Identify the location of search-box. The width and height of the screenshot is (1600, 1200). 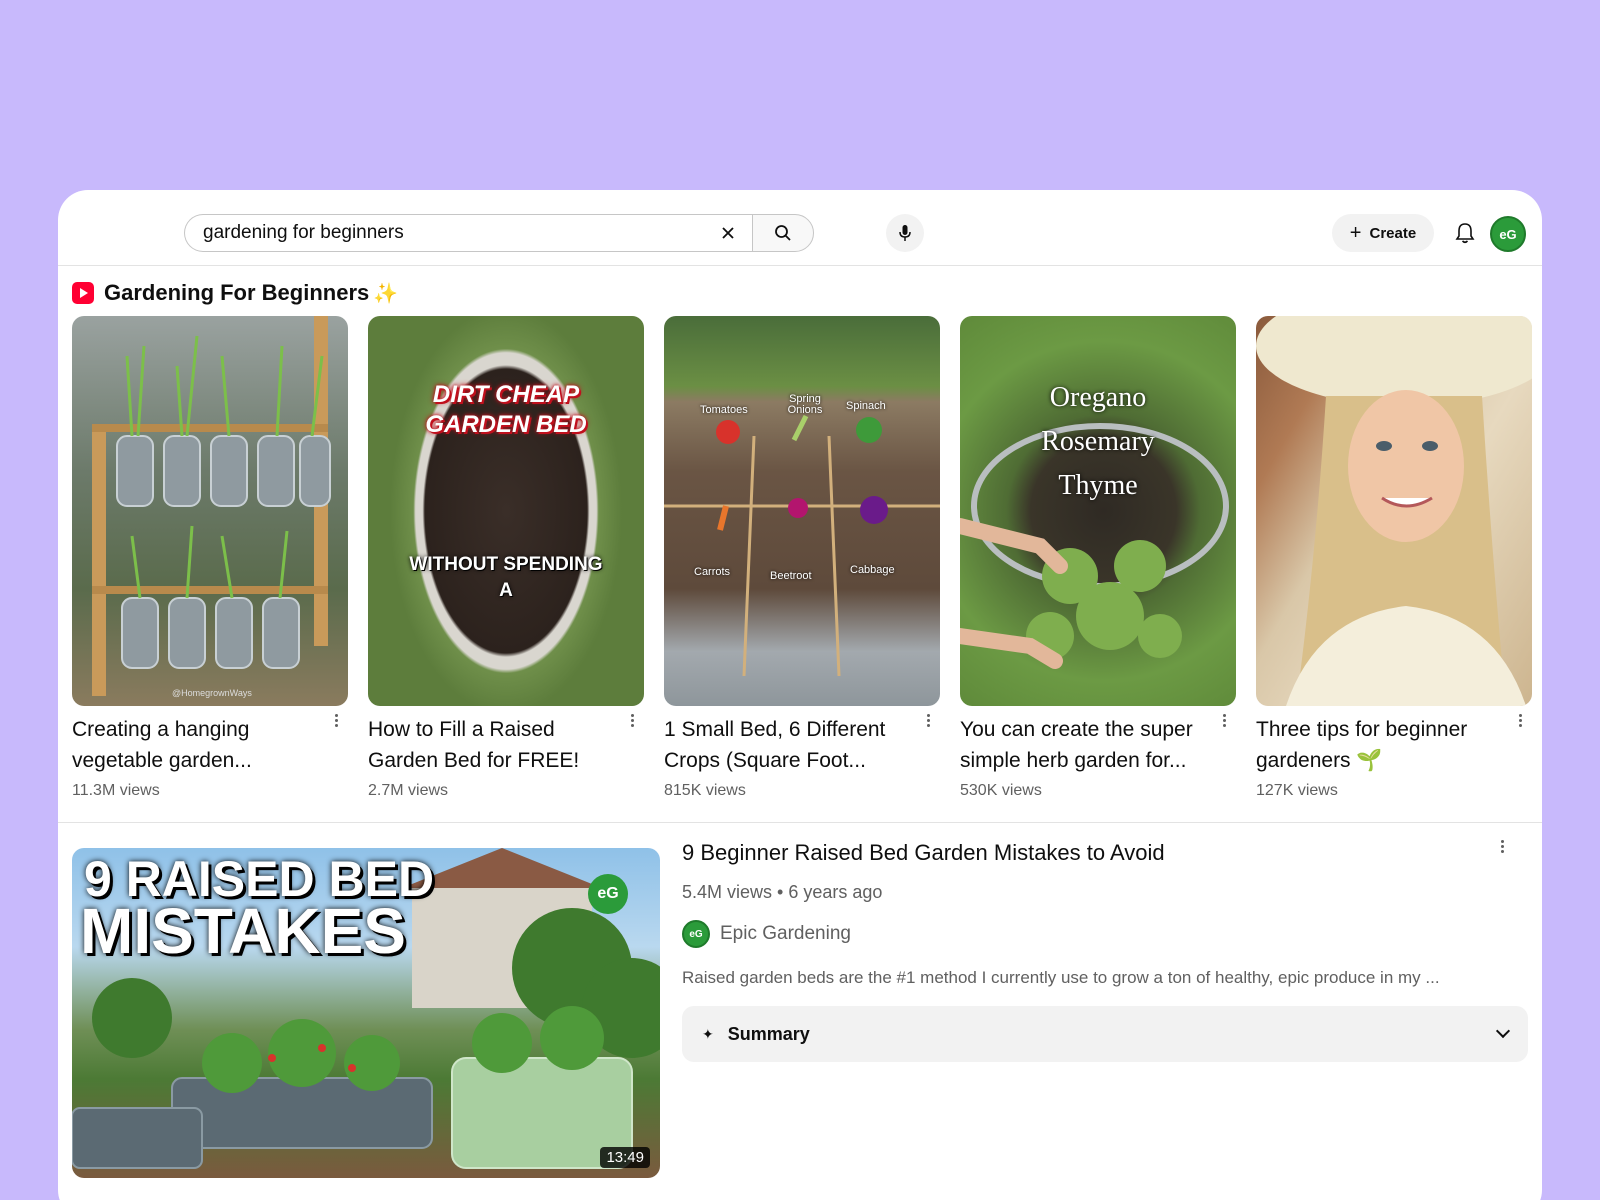
(468, 233).